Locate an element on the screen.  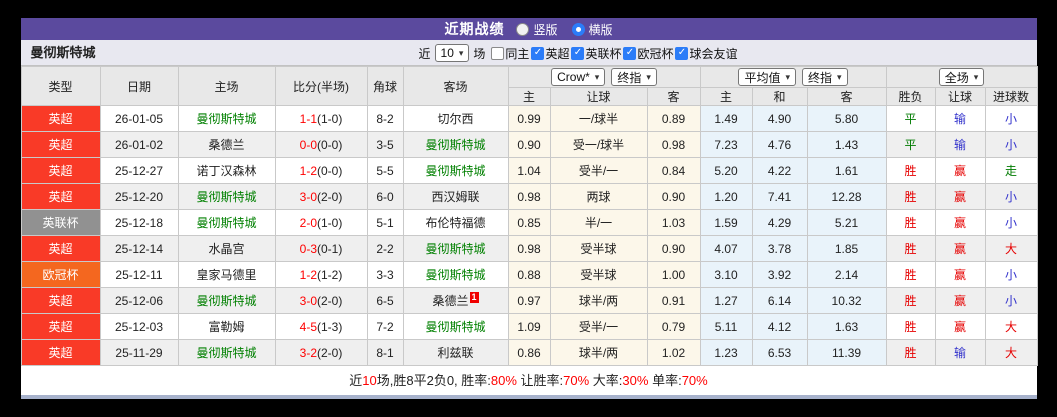
eu-draw-odds: 6.14 is located at coordinates (779, 300).